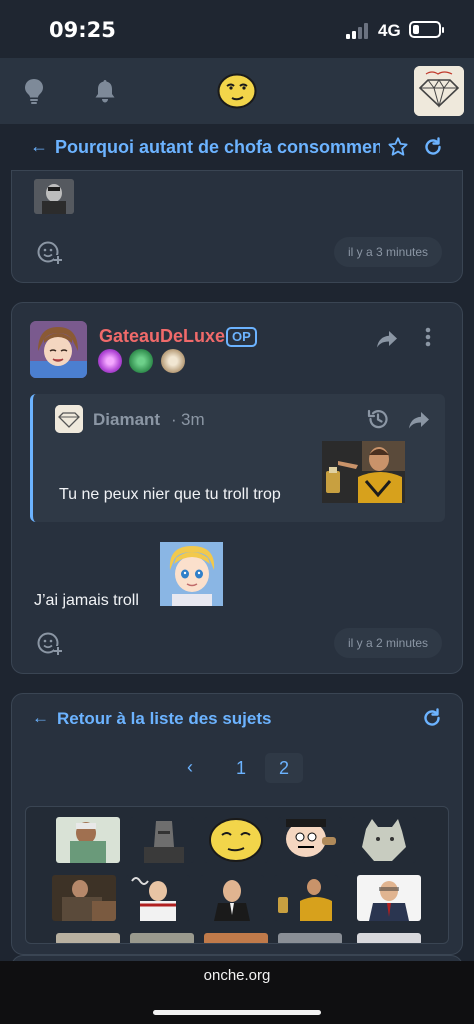  What do you see at coordinates (237, 29) in the screenshot?
I see `status-bar: 09:25 4G` at bounding box center [237, 29].